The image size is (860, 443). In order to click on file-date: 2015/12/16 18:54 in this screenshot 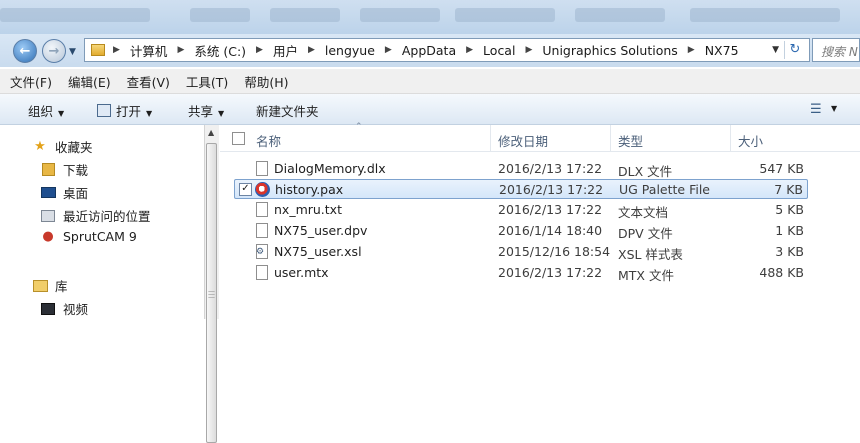, I will do `click(554, 251)`.